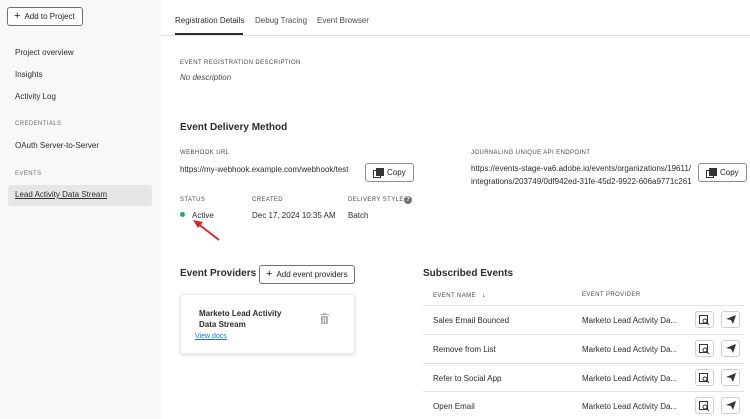 The image size is (750, 419). I want to click on tab-debug-tracing: Debug Tracing, so click(281, 20).